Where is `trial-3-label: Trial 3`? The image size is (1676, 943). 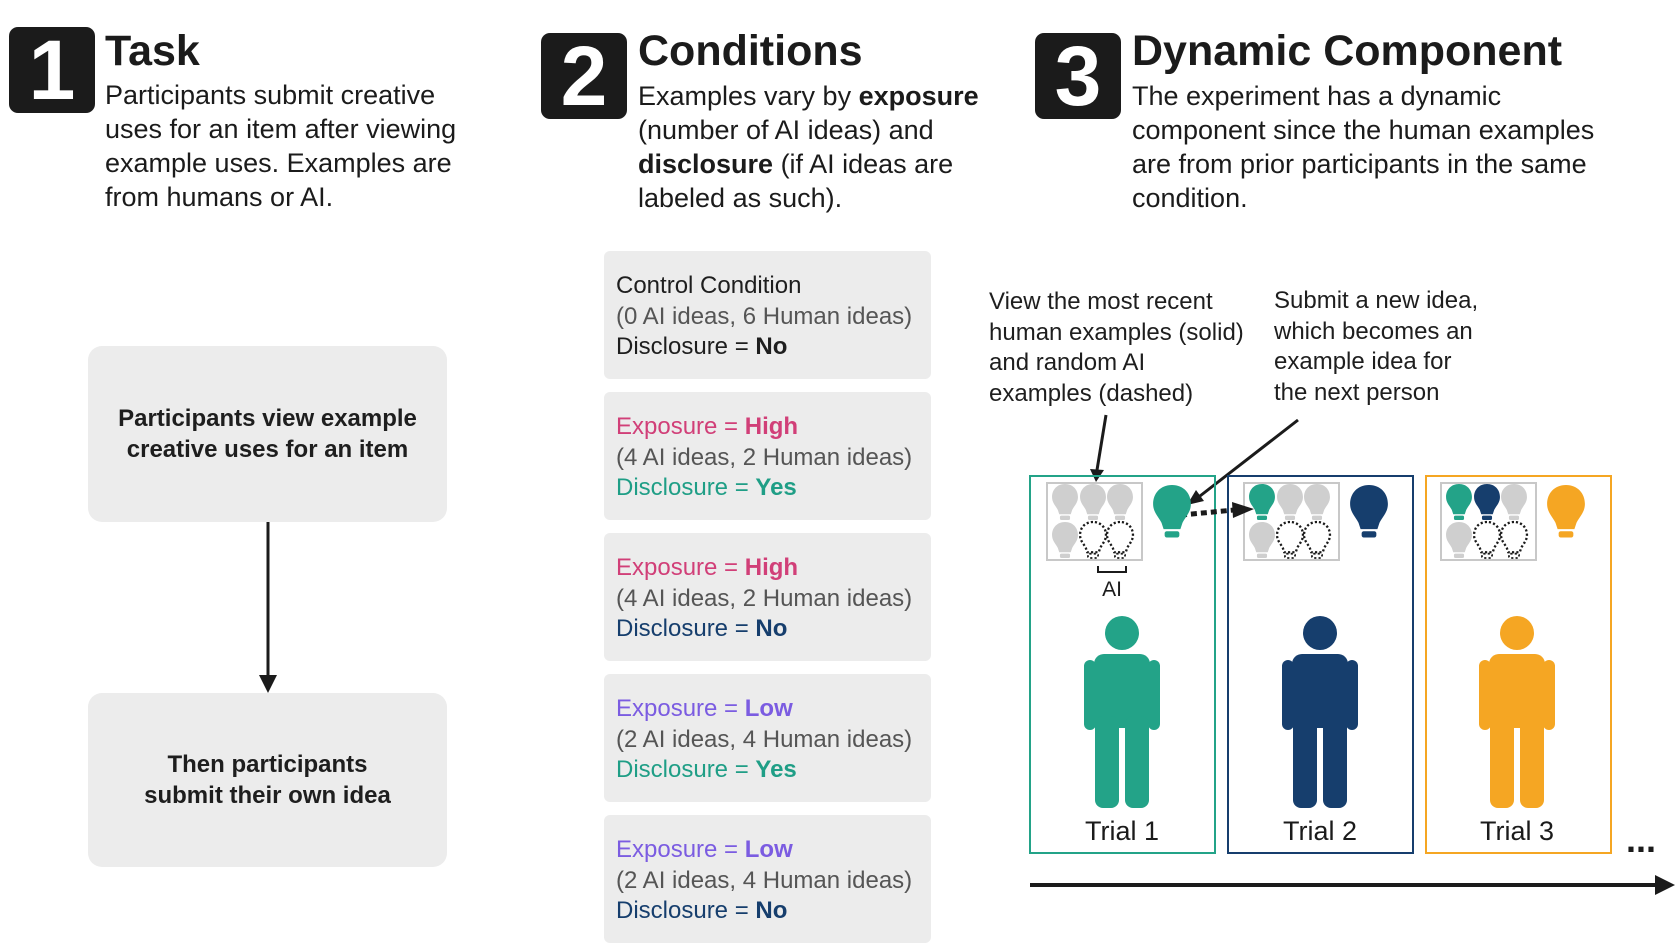 trial-3-label: Trial 3 is located at coordinates (1517, 831).